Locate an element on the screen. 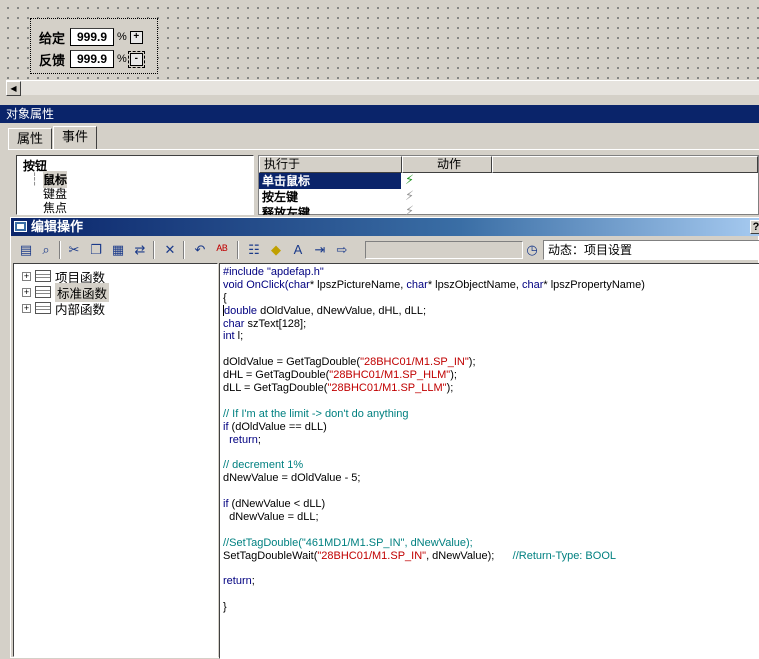 This screenshot has width=759, height=659. tab-events: 事件 is located at coordinates (75, 138).